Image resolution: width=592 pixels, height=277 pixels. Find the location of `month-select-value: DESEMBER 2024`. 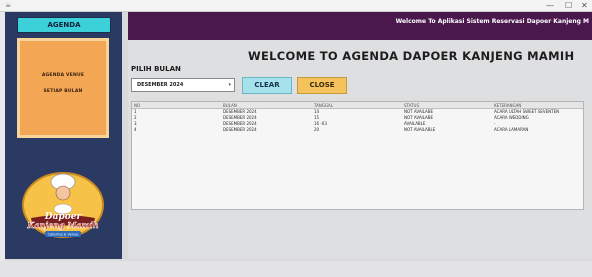

month-select-value: DESEMBER 2024 is located at coordinates (160, 85).